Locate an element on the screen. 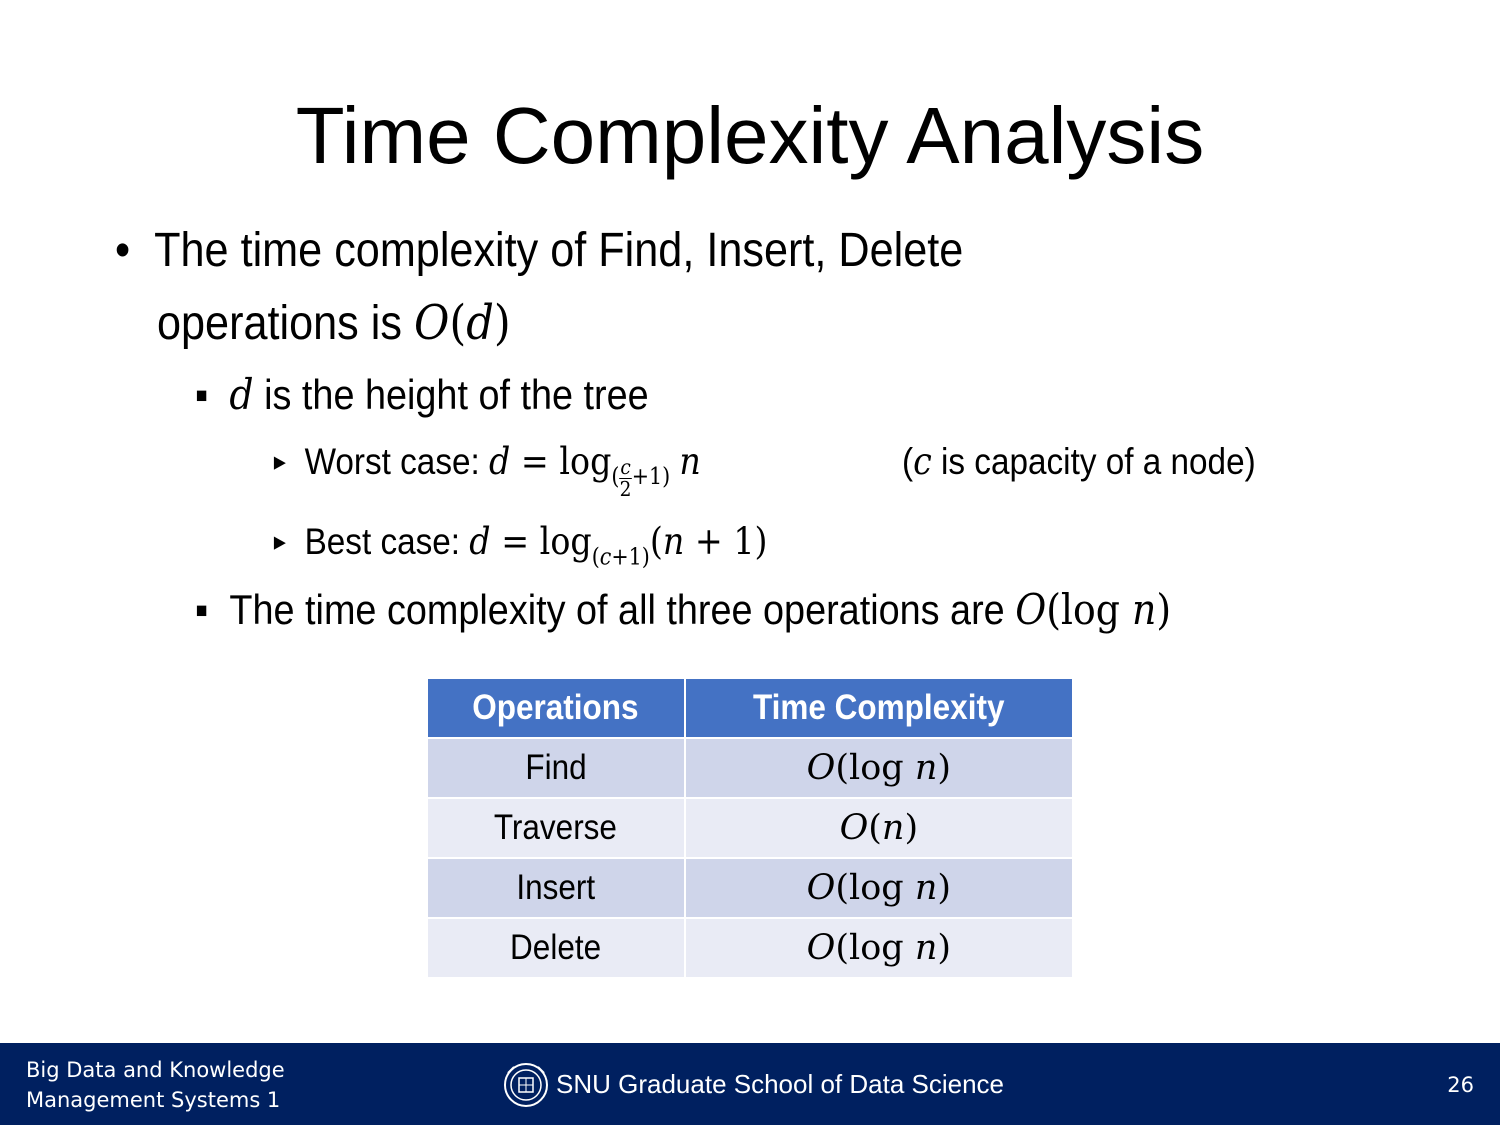 This screenshot has width=1500, height=1125. op-cell: Find is located at coordinates (556, 768).